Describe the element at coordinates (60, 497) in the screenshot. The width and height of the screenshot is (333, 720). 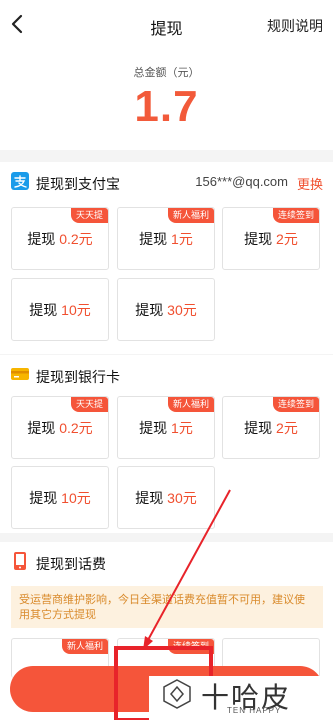
I see `bank-option-10: 提现 10元` at that location.